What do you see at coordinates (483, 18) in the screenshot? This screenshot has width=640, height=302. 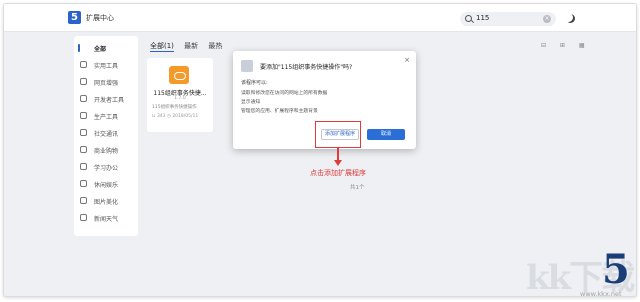 I see `search-value: 115` at bounding box center [483, 18].